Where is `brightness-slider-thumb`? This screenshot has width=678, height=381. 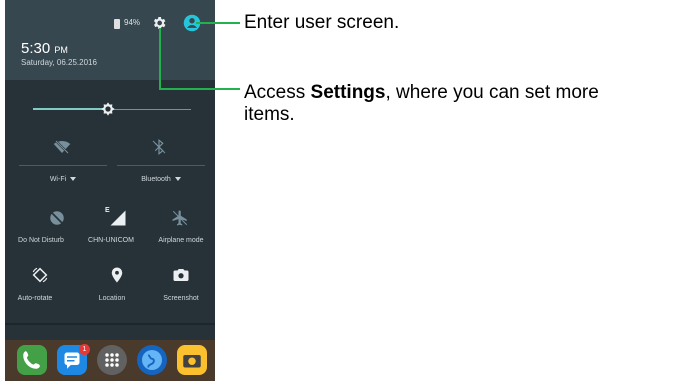
brightness-slider-thumb is located at coordinates (108, 109).